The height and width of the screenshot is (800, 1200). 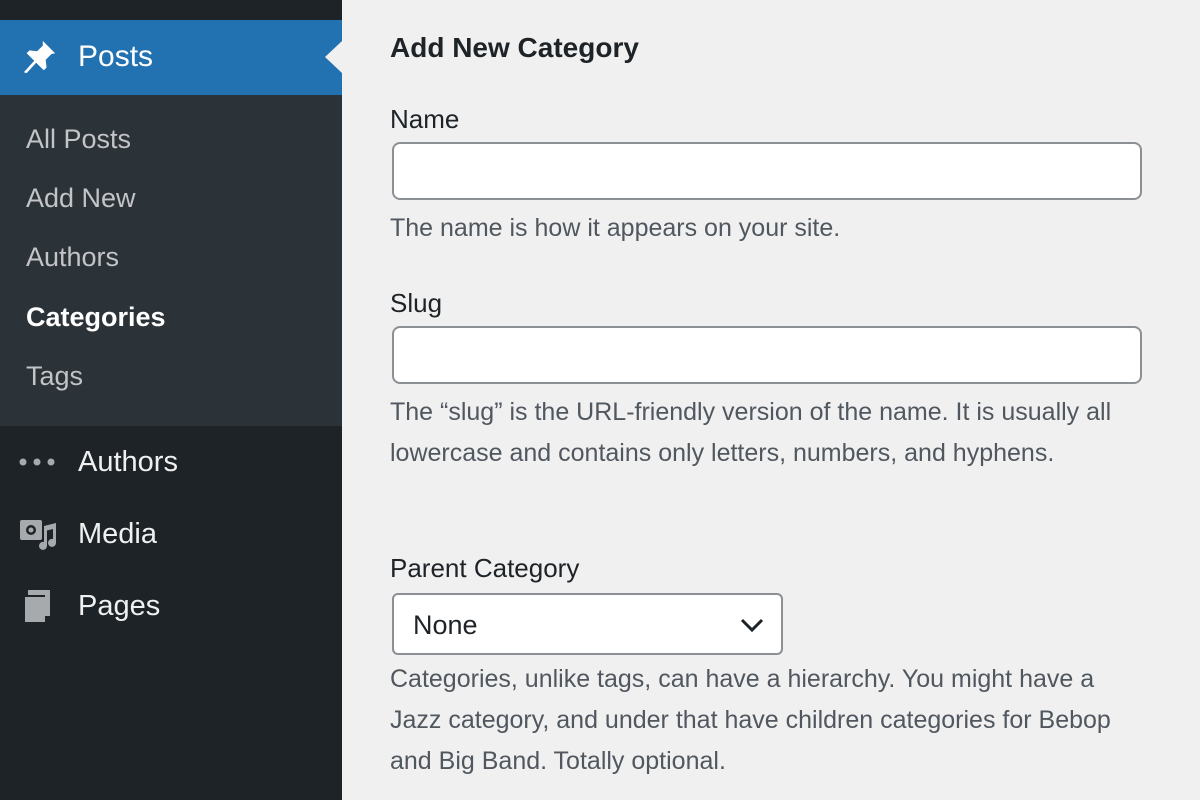 What do you see at coordinates (117, 534) in the screenshot?
I see `sidebar-item-label: Media` at bounding box center [117, 534].